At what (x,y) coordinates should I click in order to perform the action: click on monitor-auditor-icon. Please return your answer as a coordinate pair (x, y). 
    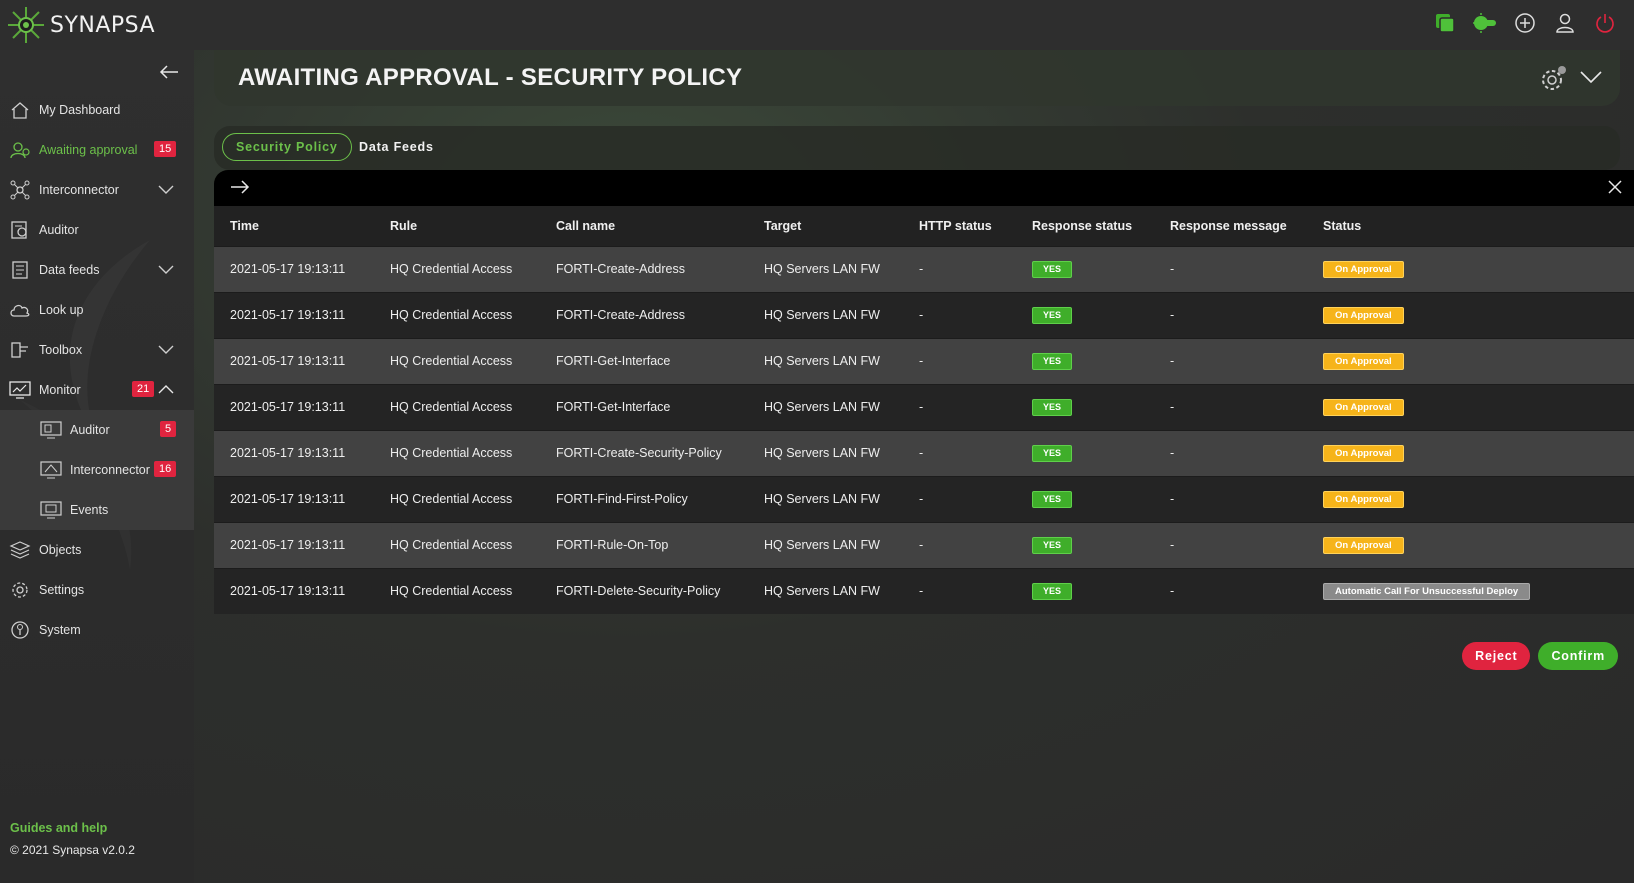
    Looking at the image, I should click on (51, 430).